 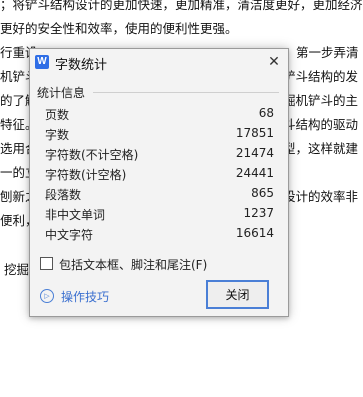 What do you see at coordinates (42, 62) in the screenshot?
I see `wps-writer-icon: W` at bounding box center [42, 62].